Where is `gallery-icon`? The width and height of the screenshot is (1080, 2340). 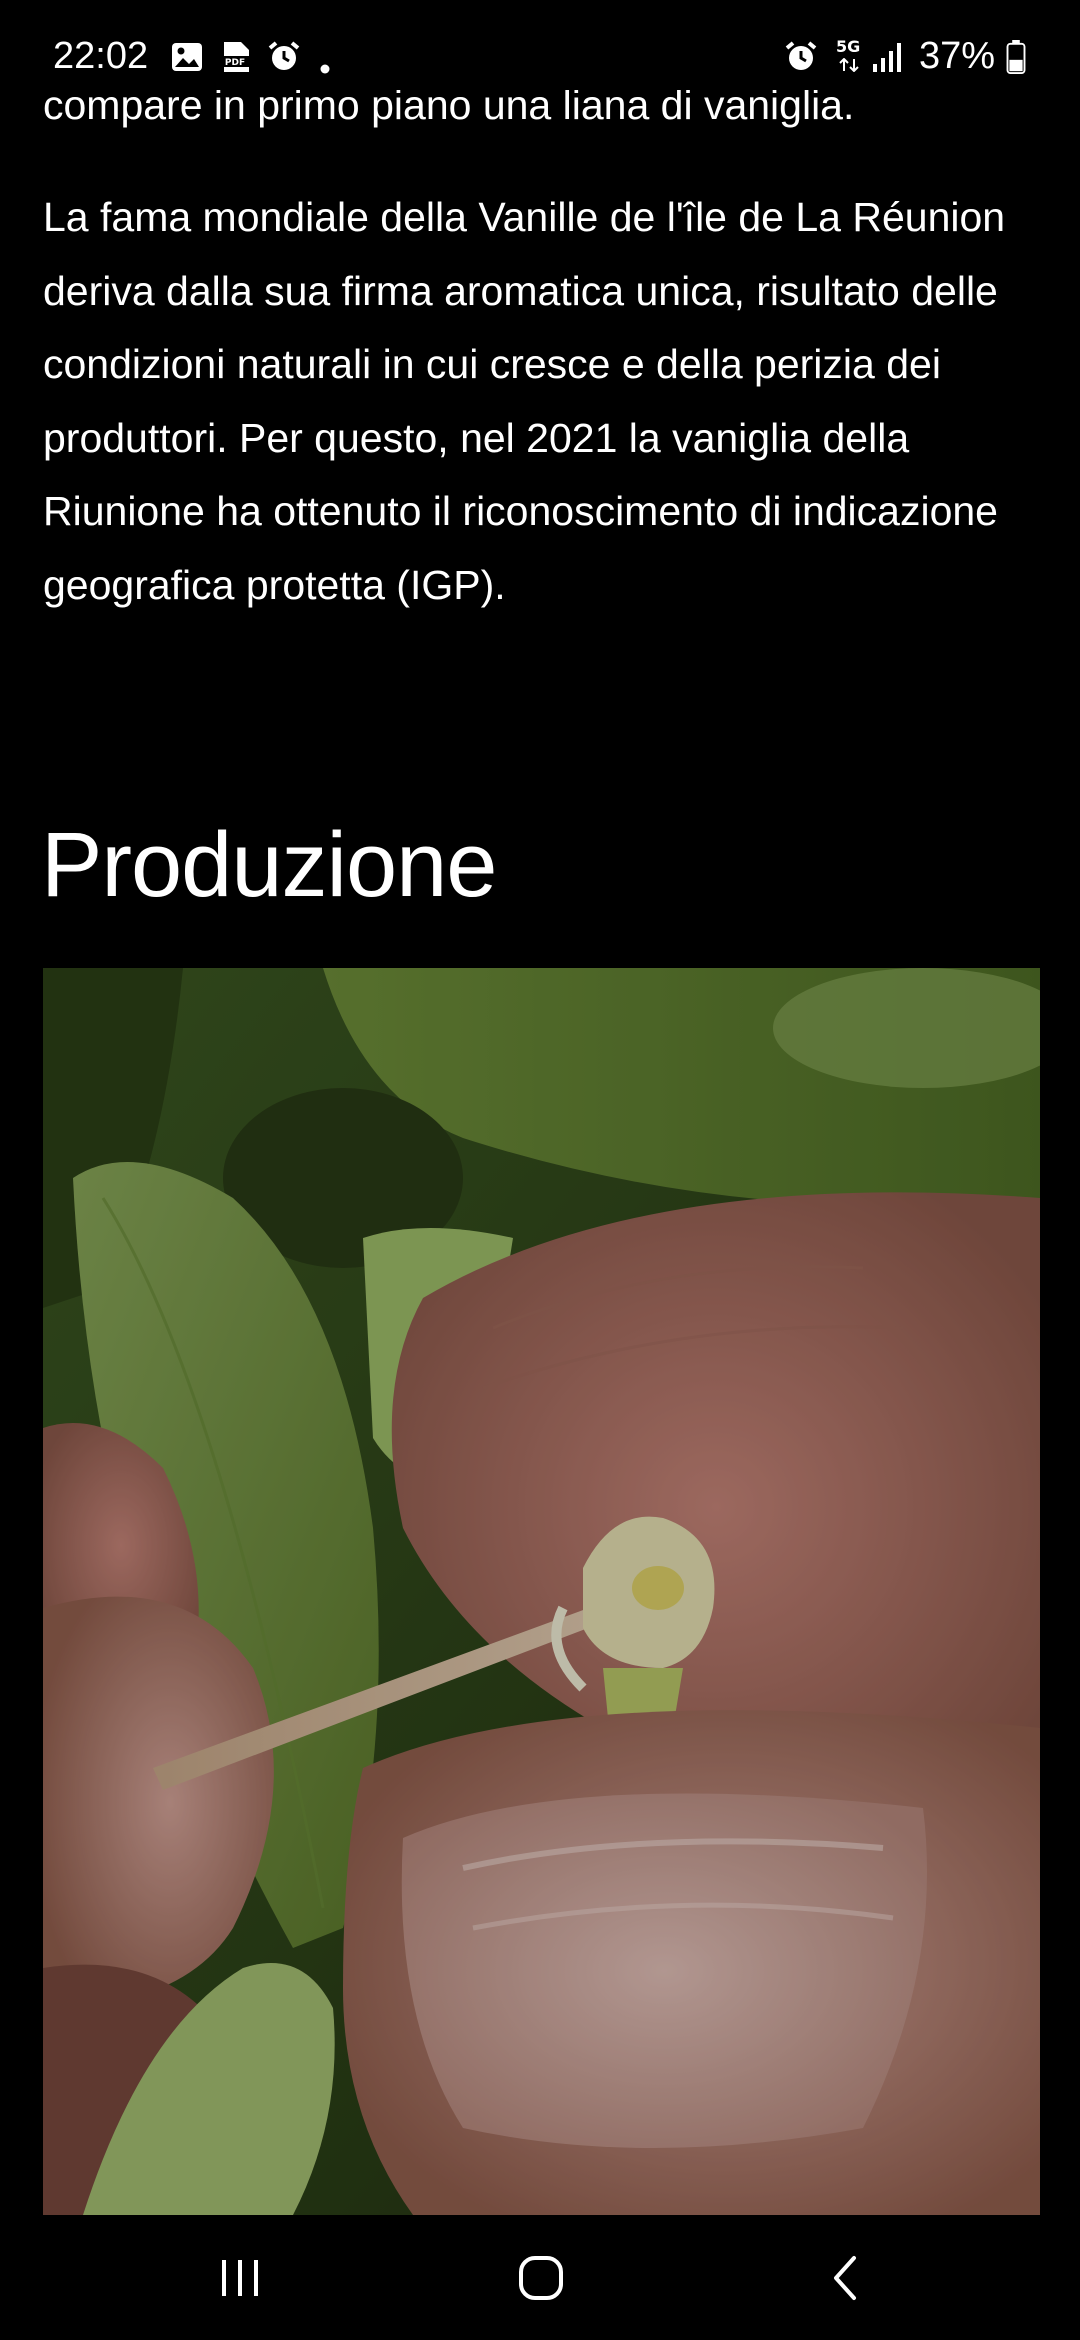
gallery-icon is located at coordinates (187, 57).